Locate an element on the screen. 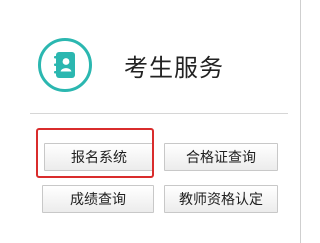 This screenshot has height=243, width=320. certificate-query-button: 合格证查询 is located at coordinates (221, 157).